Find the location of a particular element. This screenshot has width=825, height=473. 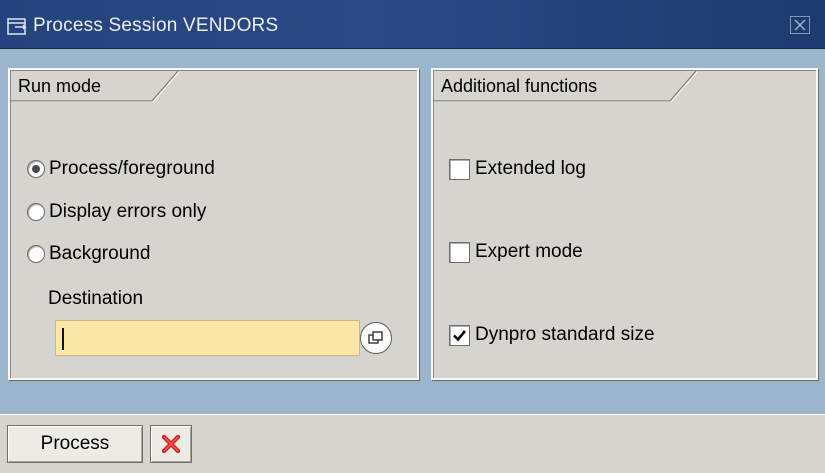

checkbox-expert-mode: Expert mode is located at coordinates (516, 252).